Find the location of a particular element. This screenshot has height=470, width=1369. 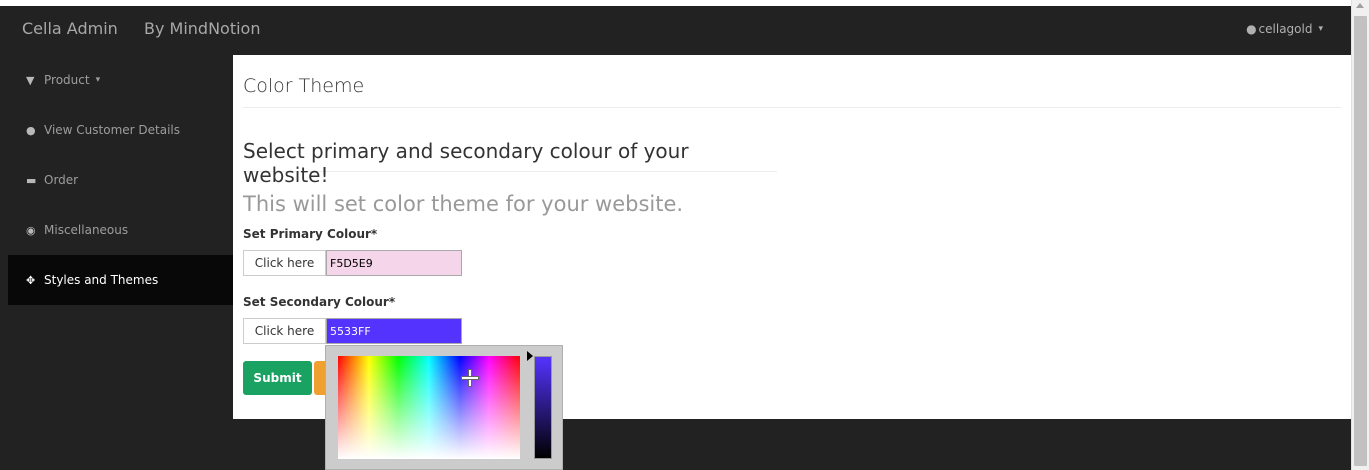

secondary-colour-label: Set Secondary Colour* is located at coordinates (319, 302).